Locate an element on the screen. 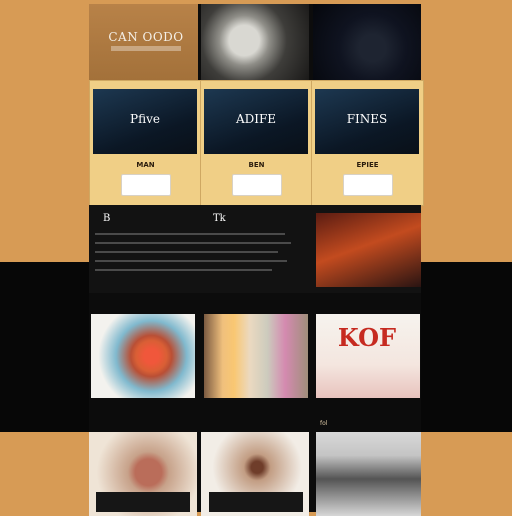 Image resolution: width=512 pixels, height=516 pixels. section-feature-image is located at coordinates (368, 250).